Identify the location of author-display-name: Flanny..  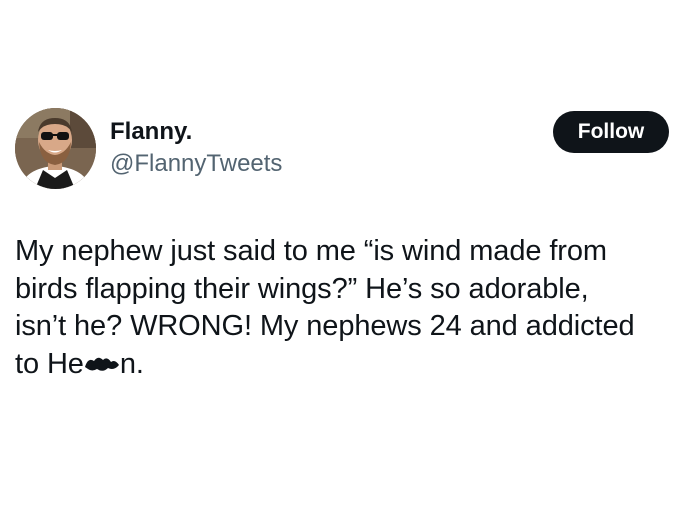
(151, 132).